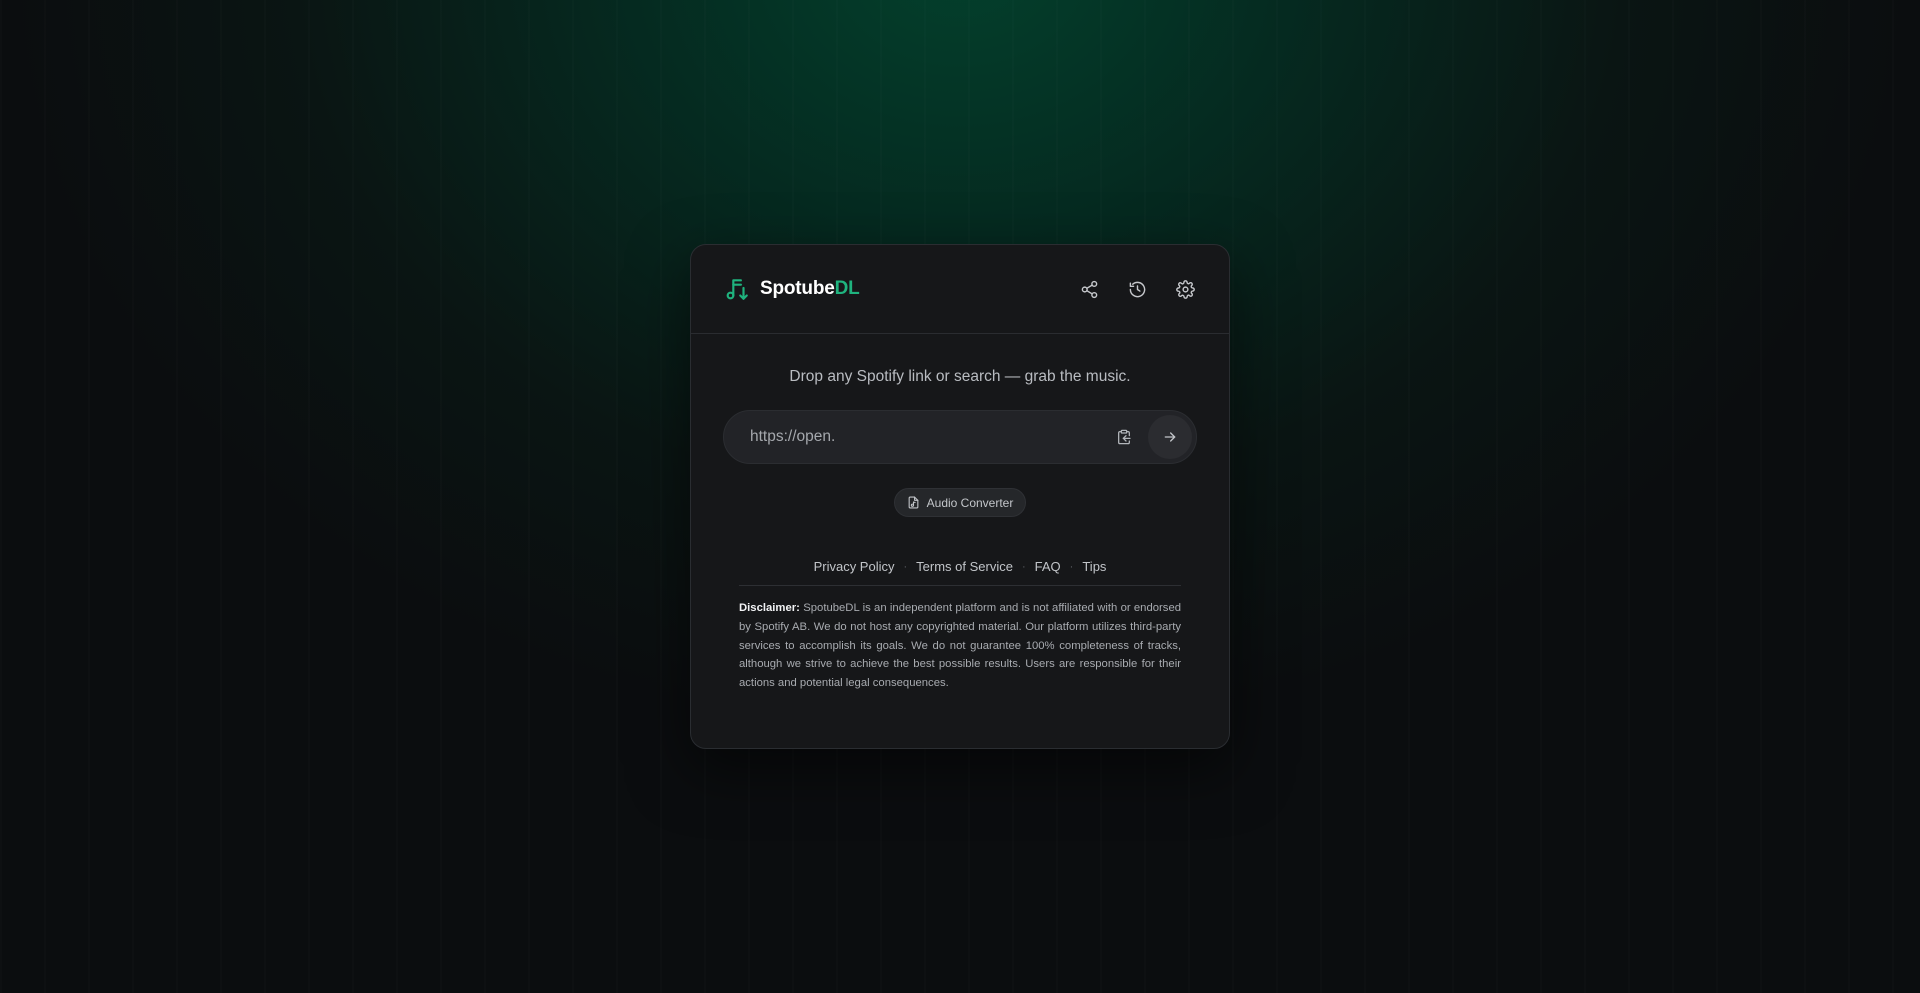 The height and width of the screenshot is (993, 1920). Describe the element at coordinates (737, 289) in the screenshot. I see `music-download-icon` at that location.